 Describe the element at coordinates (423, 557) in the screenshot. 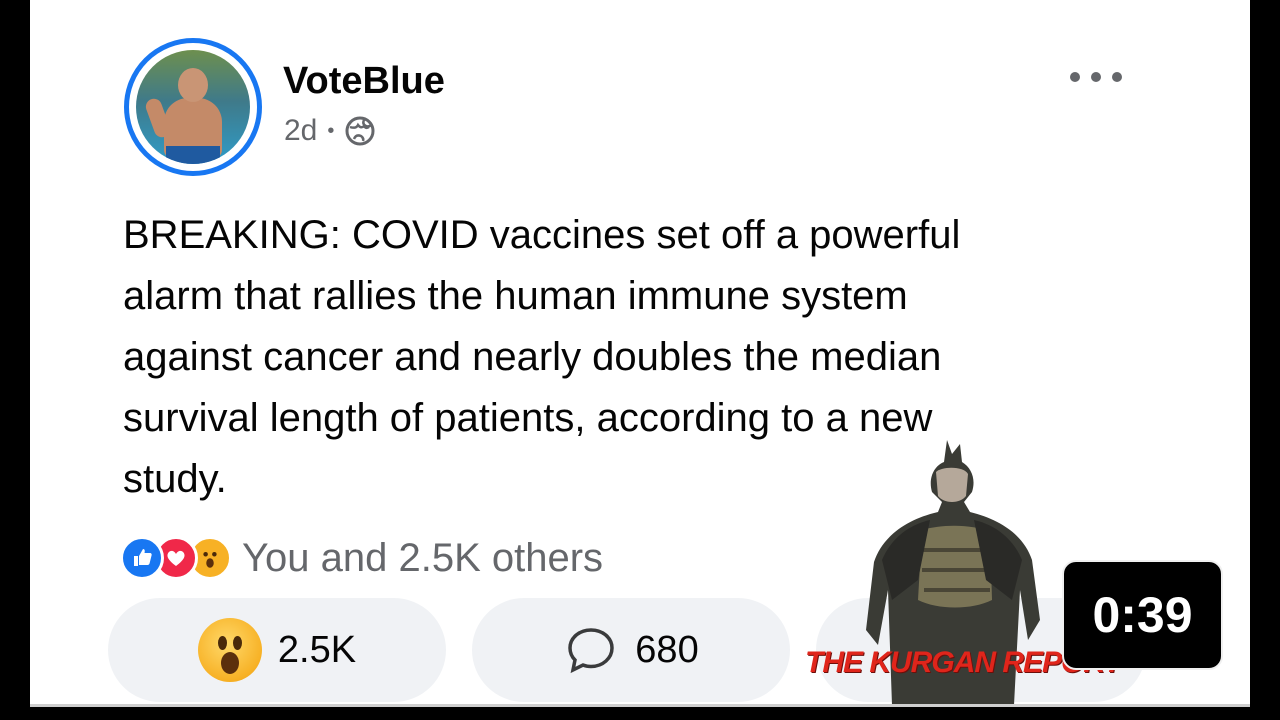

I see `reactions-text: You and 2.5K others` at that location.